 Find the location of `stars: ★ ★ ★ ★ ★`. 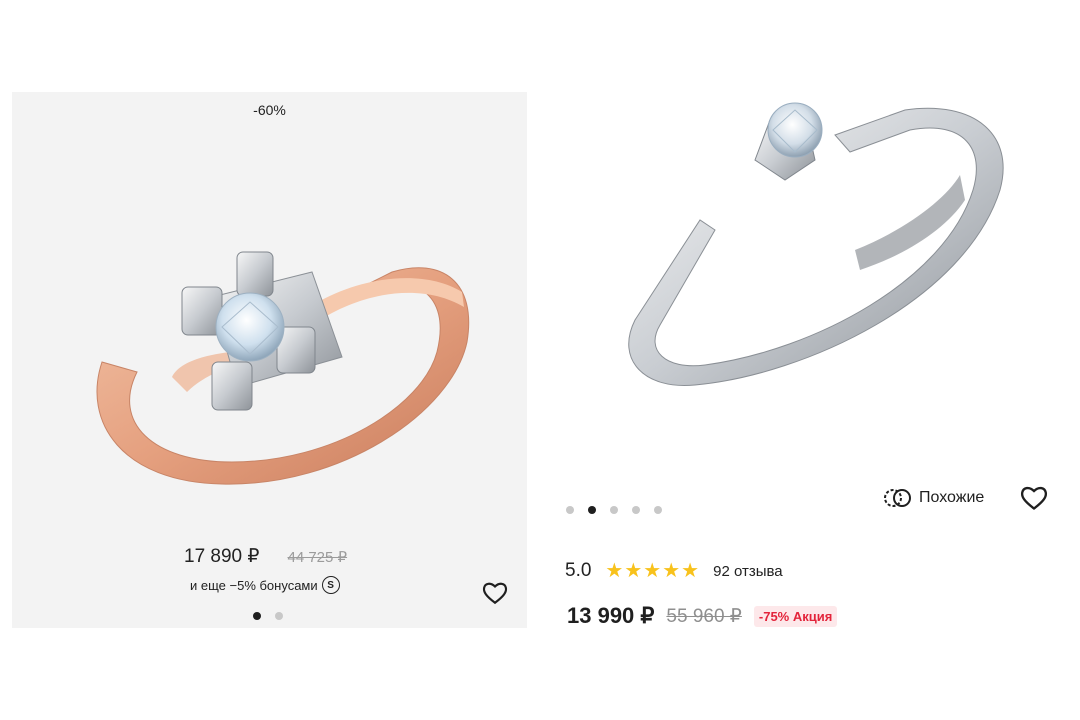

stars: ★ ★ ★ ★ ★ is located at coordinates (652, 571).